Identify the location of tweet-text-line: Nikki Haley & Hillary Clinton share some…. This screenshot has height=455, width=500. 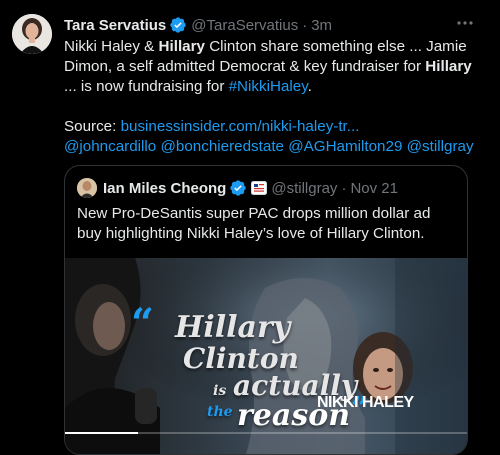
(274, 47).